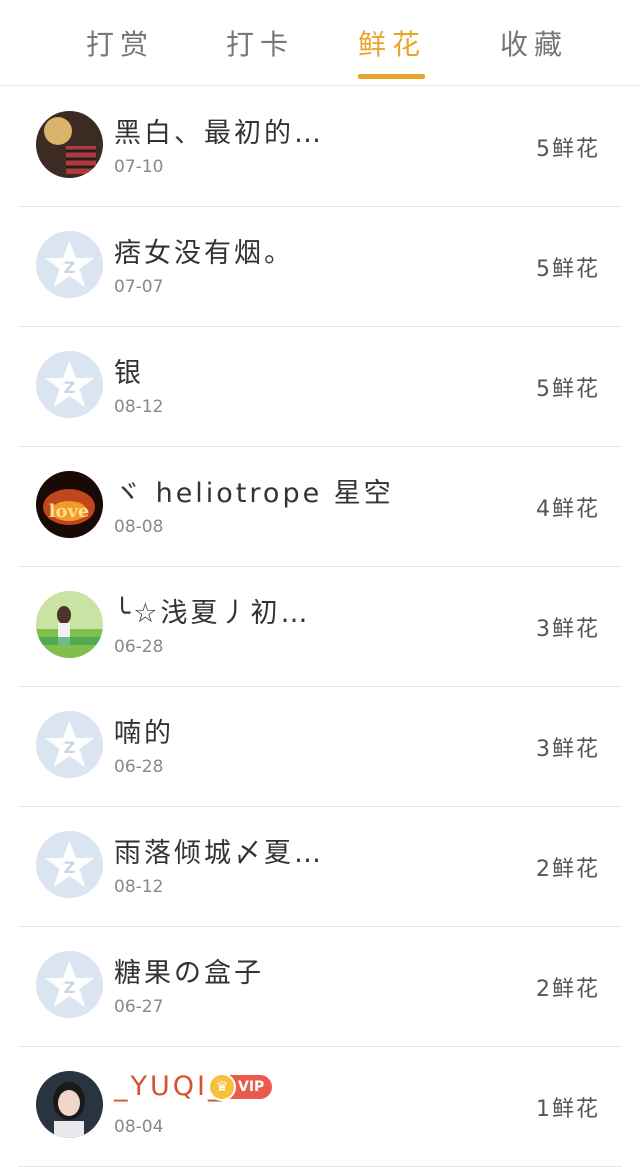 This screenshot has width=640, height=1167. Describe the element at coordinates (254, 493) in the screenshot. I see `user-name: ヾ heliotrope 星空` at that location.